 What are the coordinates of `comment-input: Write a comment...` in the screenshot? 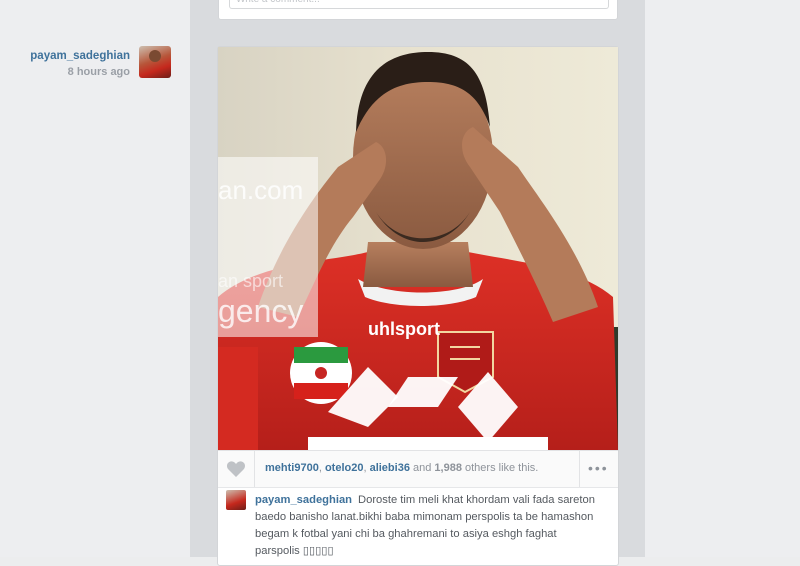 It's located at (419, 4).